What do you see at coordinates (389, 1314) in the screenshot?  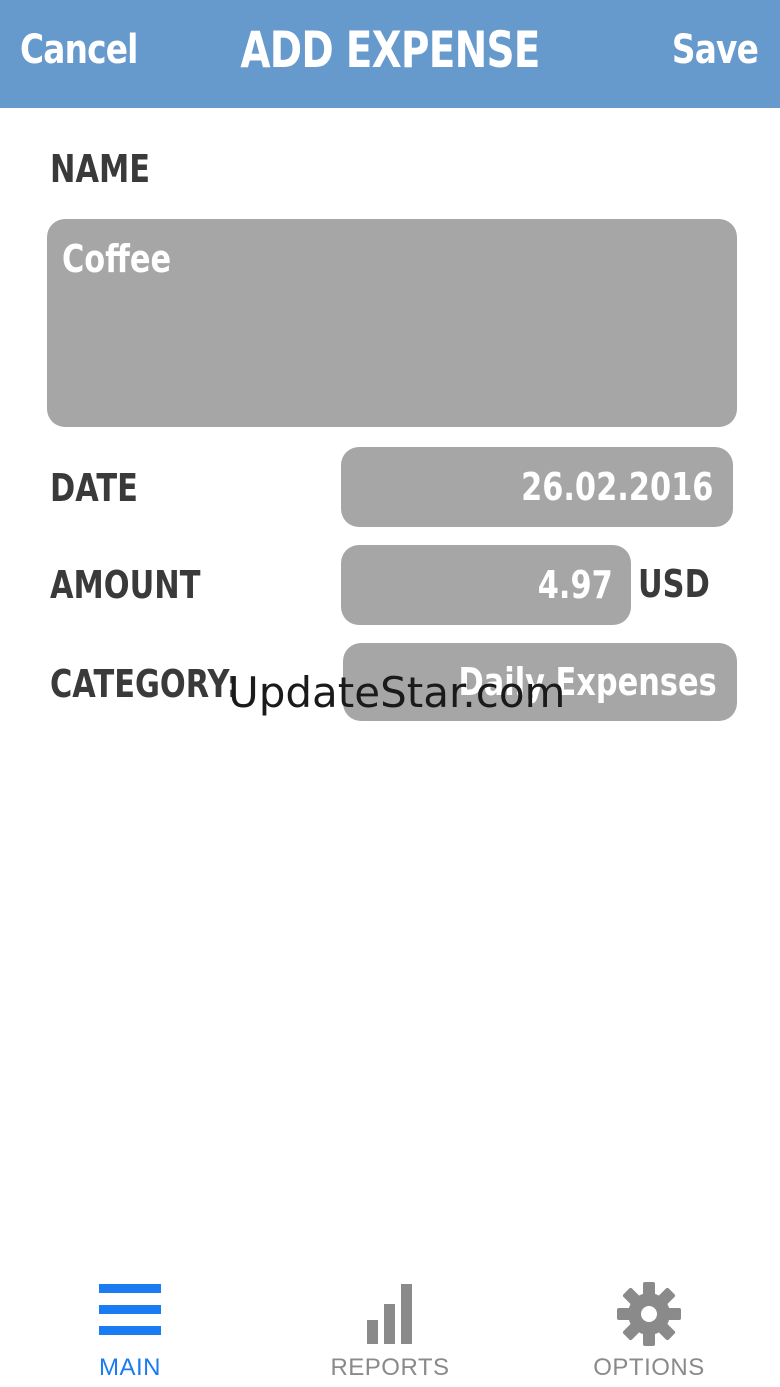 I see `bar-chart-icon` at bounding box center [389, 1314].